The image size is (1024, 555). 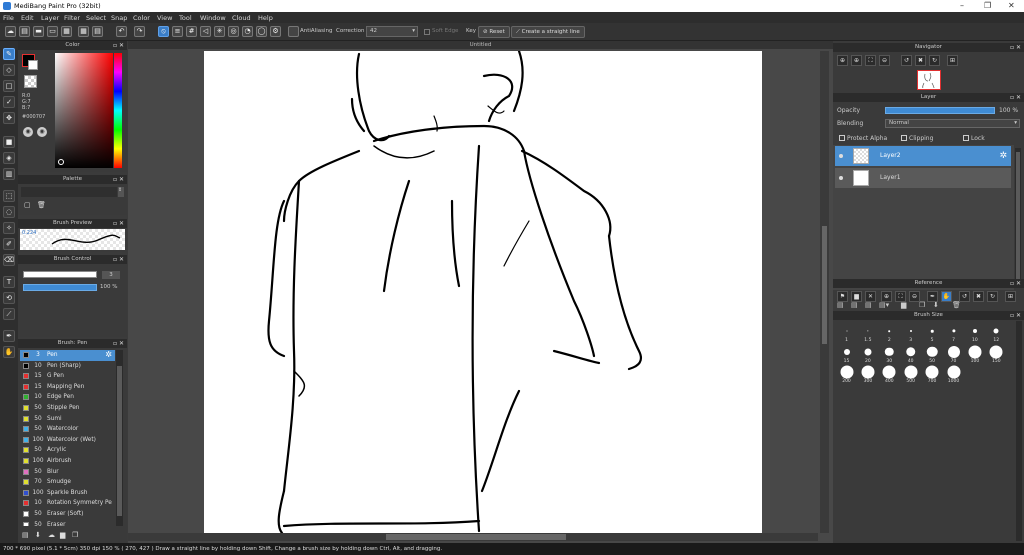 What do you see at coordinates (9, 314) in the screenshot?
I see `divide-tool-icon: ⟋` at bounding box center [9, 314].